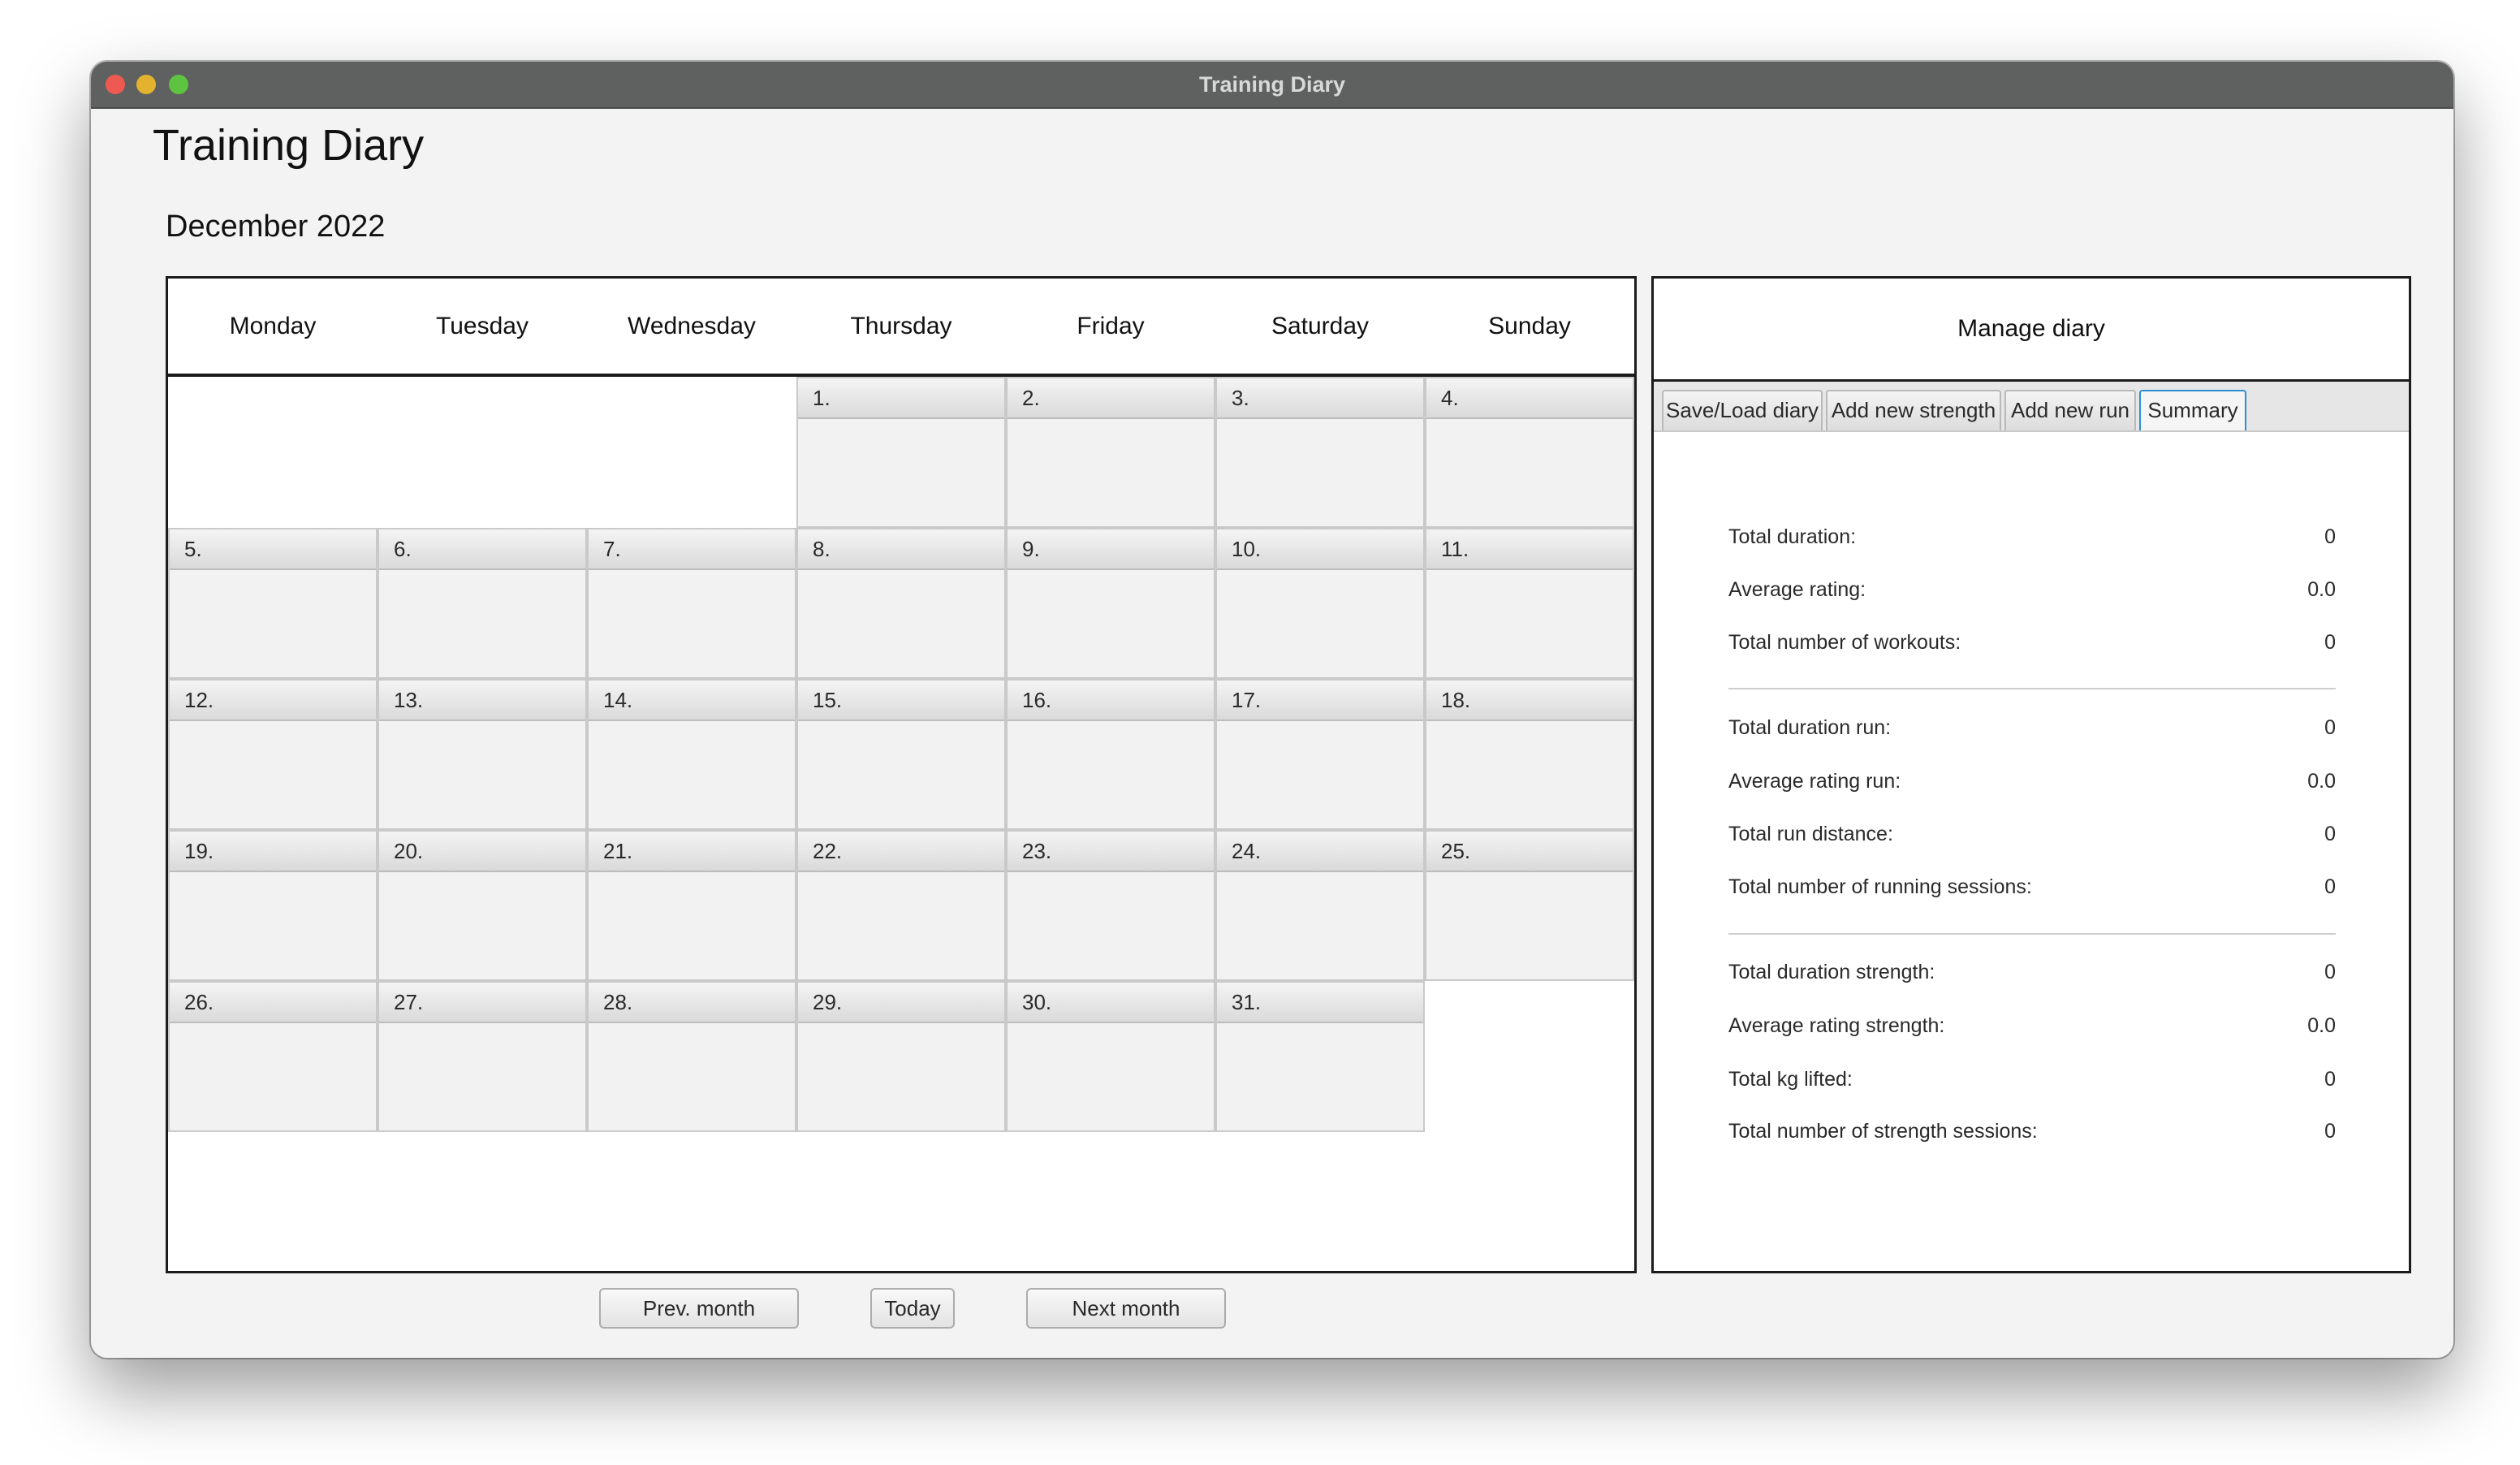 The image size is (2520, 1465). I want to click on day-number: 12., so click(273, 701).